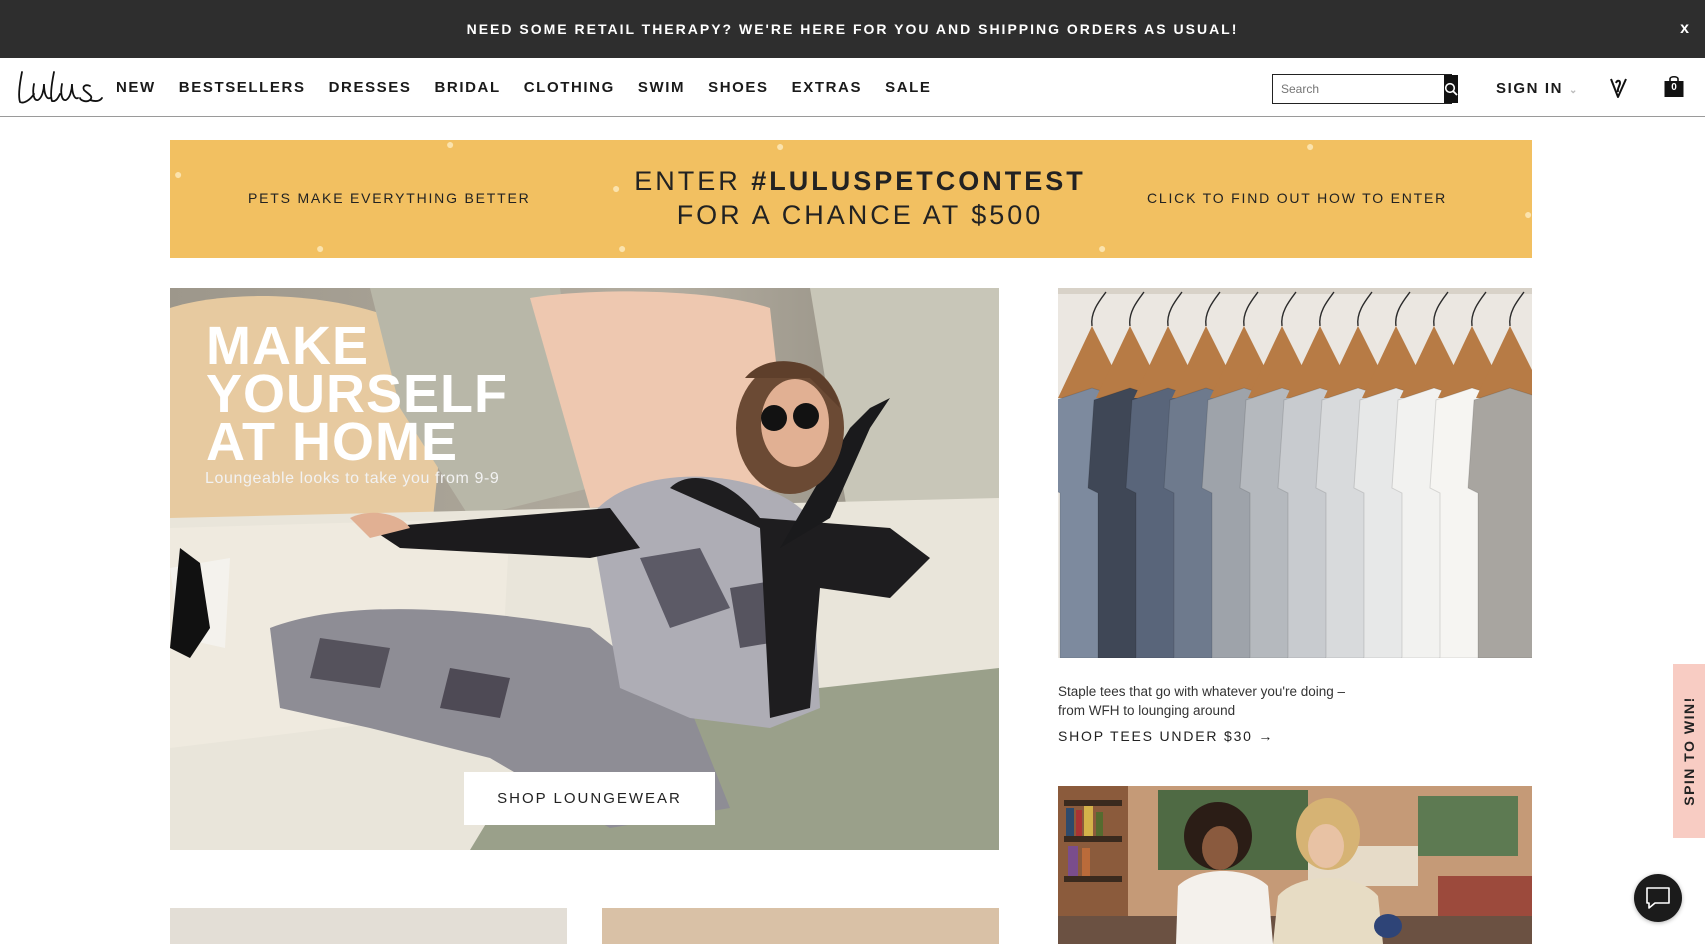 Image resolution: width=1705 pixels, height=944 pixels. Describe the element at coordinates (242, 87) in the screenshot. I see `nav-item-bestsellers: BESTSELLERS` at that location.